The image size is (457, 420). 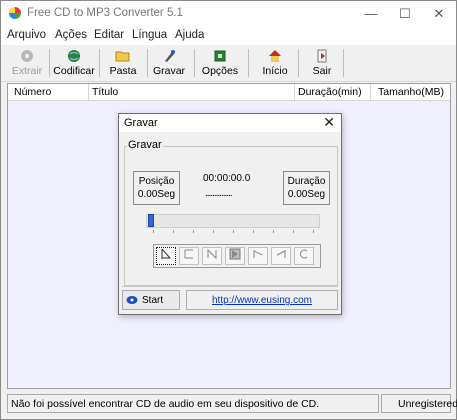 I want to click on menu-editar: Editar, so click(x=109, y=35).